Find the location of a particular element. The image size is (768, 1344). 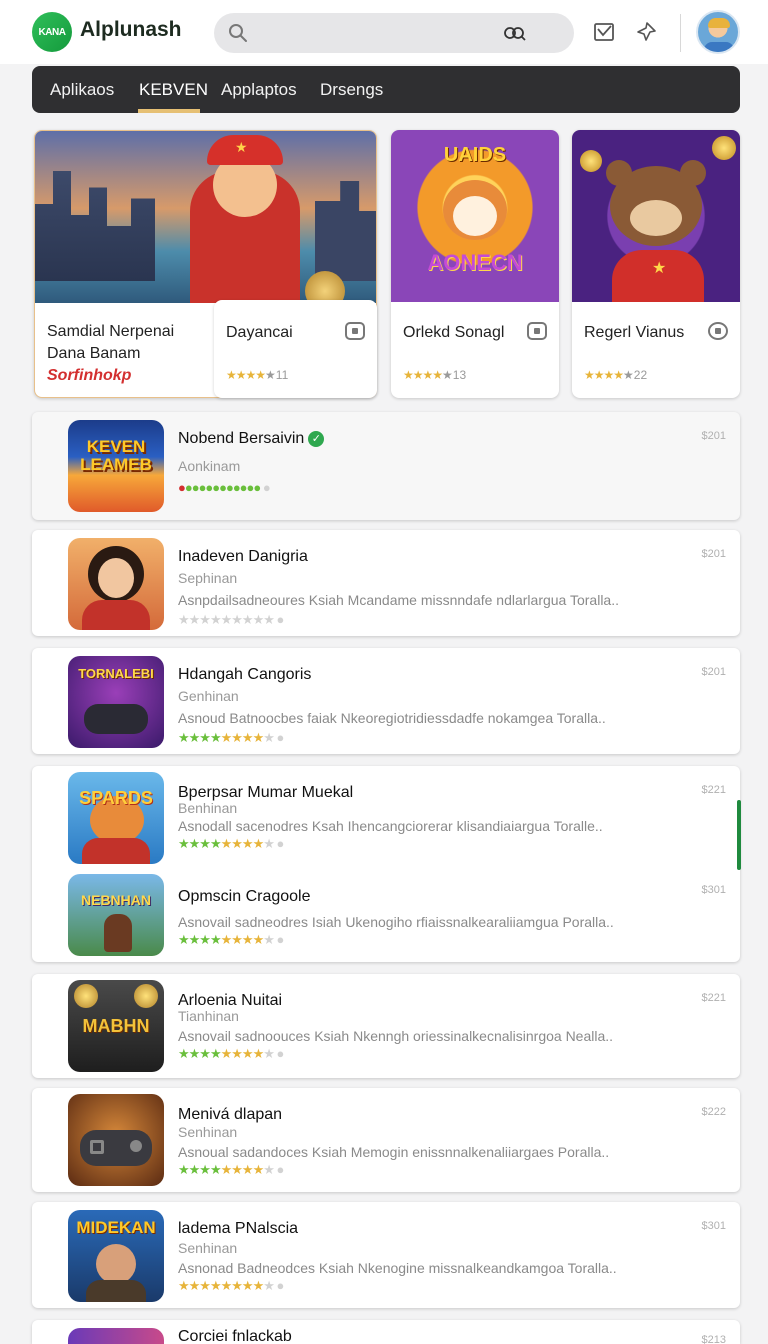

app-category: Senhinan is located at coordinates (208, 1248).